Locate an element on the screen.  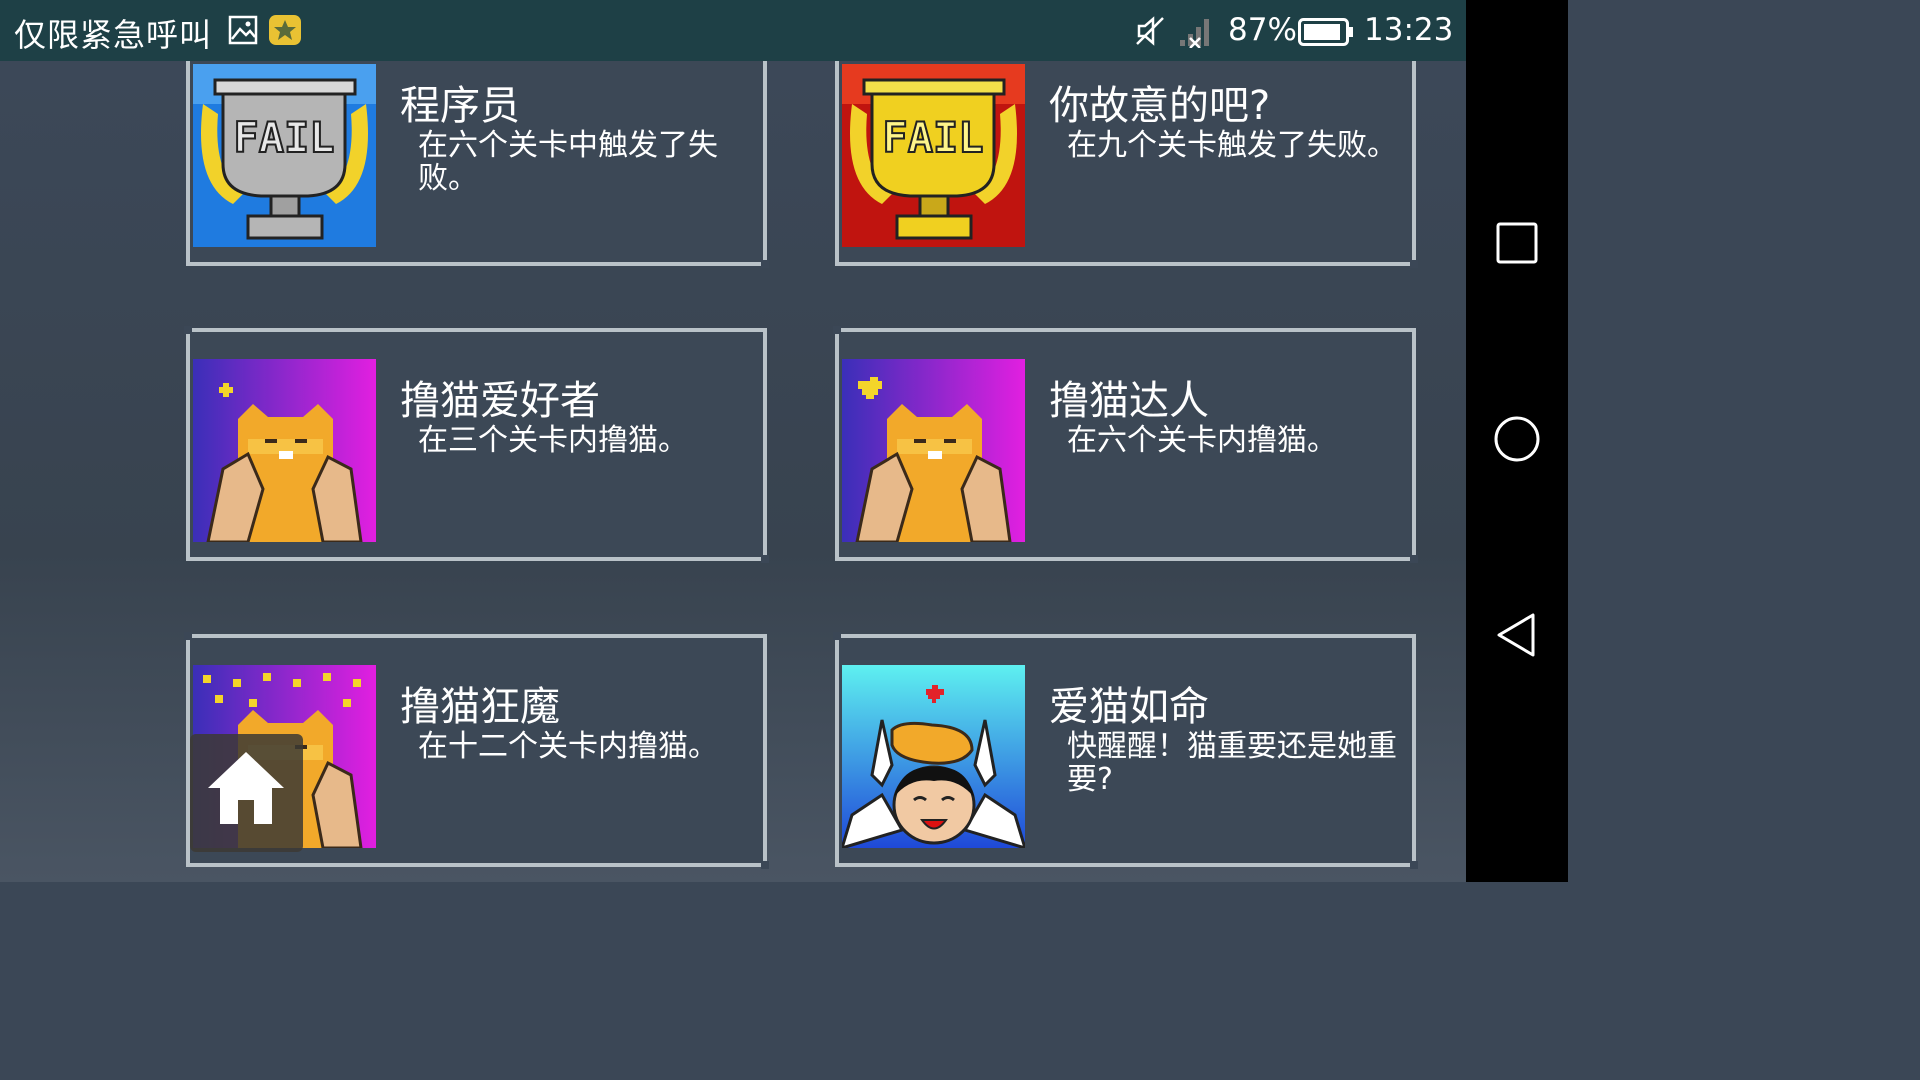
achievement-card: 撸猫爱好者 在三个关卡内撸猫。 is located at coordinates (476, 444).